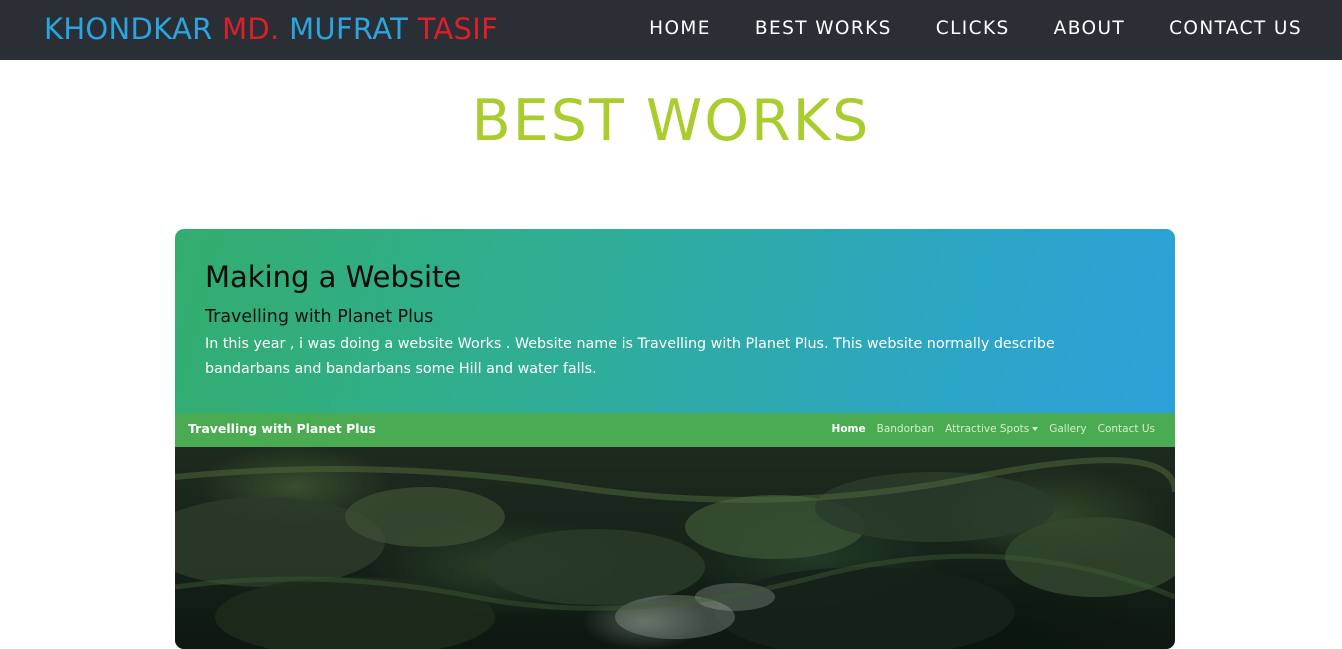 This screenshot has width=1342, height=649. I want to click on brand-name-part-1: KHONDKAR, so click(133, 29).